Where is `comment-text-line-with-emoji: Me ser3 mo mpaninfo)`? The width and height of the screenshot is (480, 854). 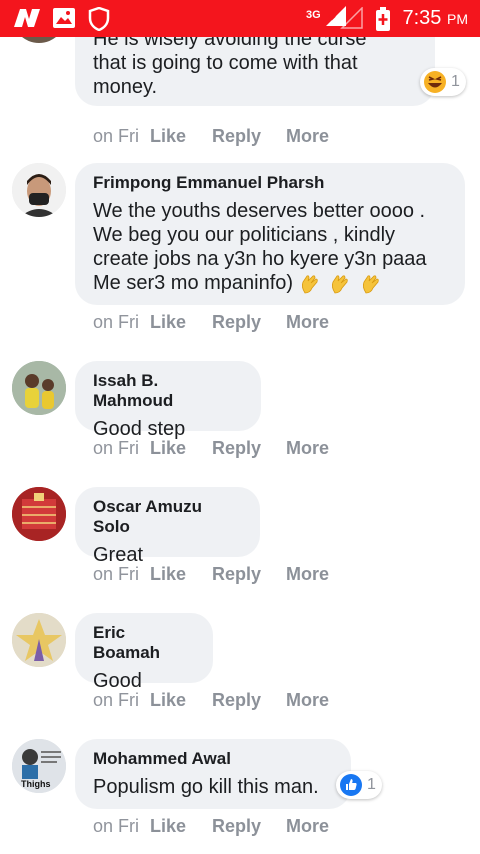
comment-text-line-with-emoji: Me ser3 mo mpaninfo) is located at coordinates (270, 283).